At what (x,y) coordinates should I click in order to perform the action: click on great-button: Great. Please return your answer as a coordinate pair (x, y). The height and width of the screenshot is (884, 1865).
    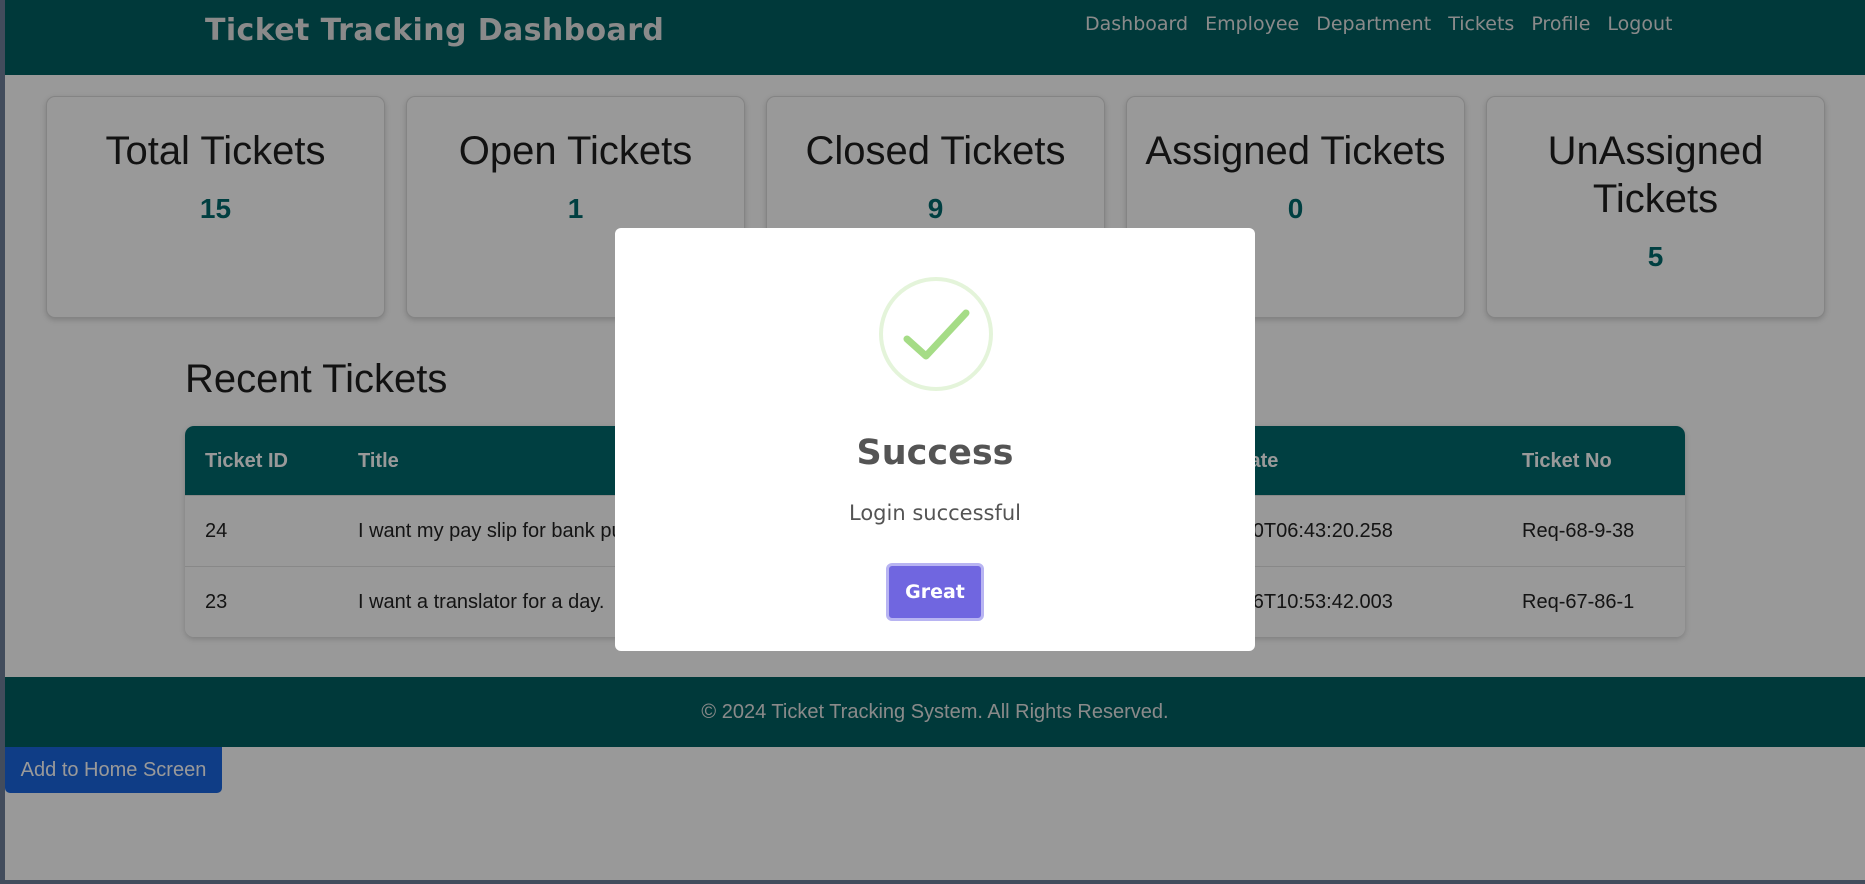
    Looking at the image, I should click on (935, 592).